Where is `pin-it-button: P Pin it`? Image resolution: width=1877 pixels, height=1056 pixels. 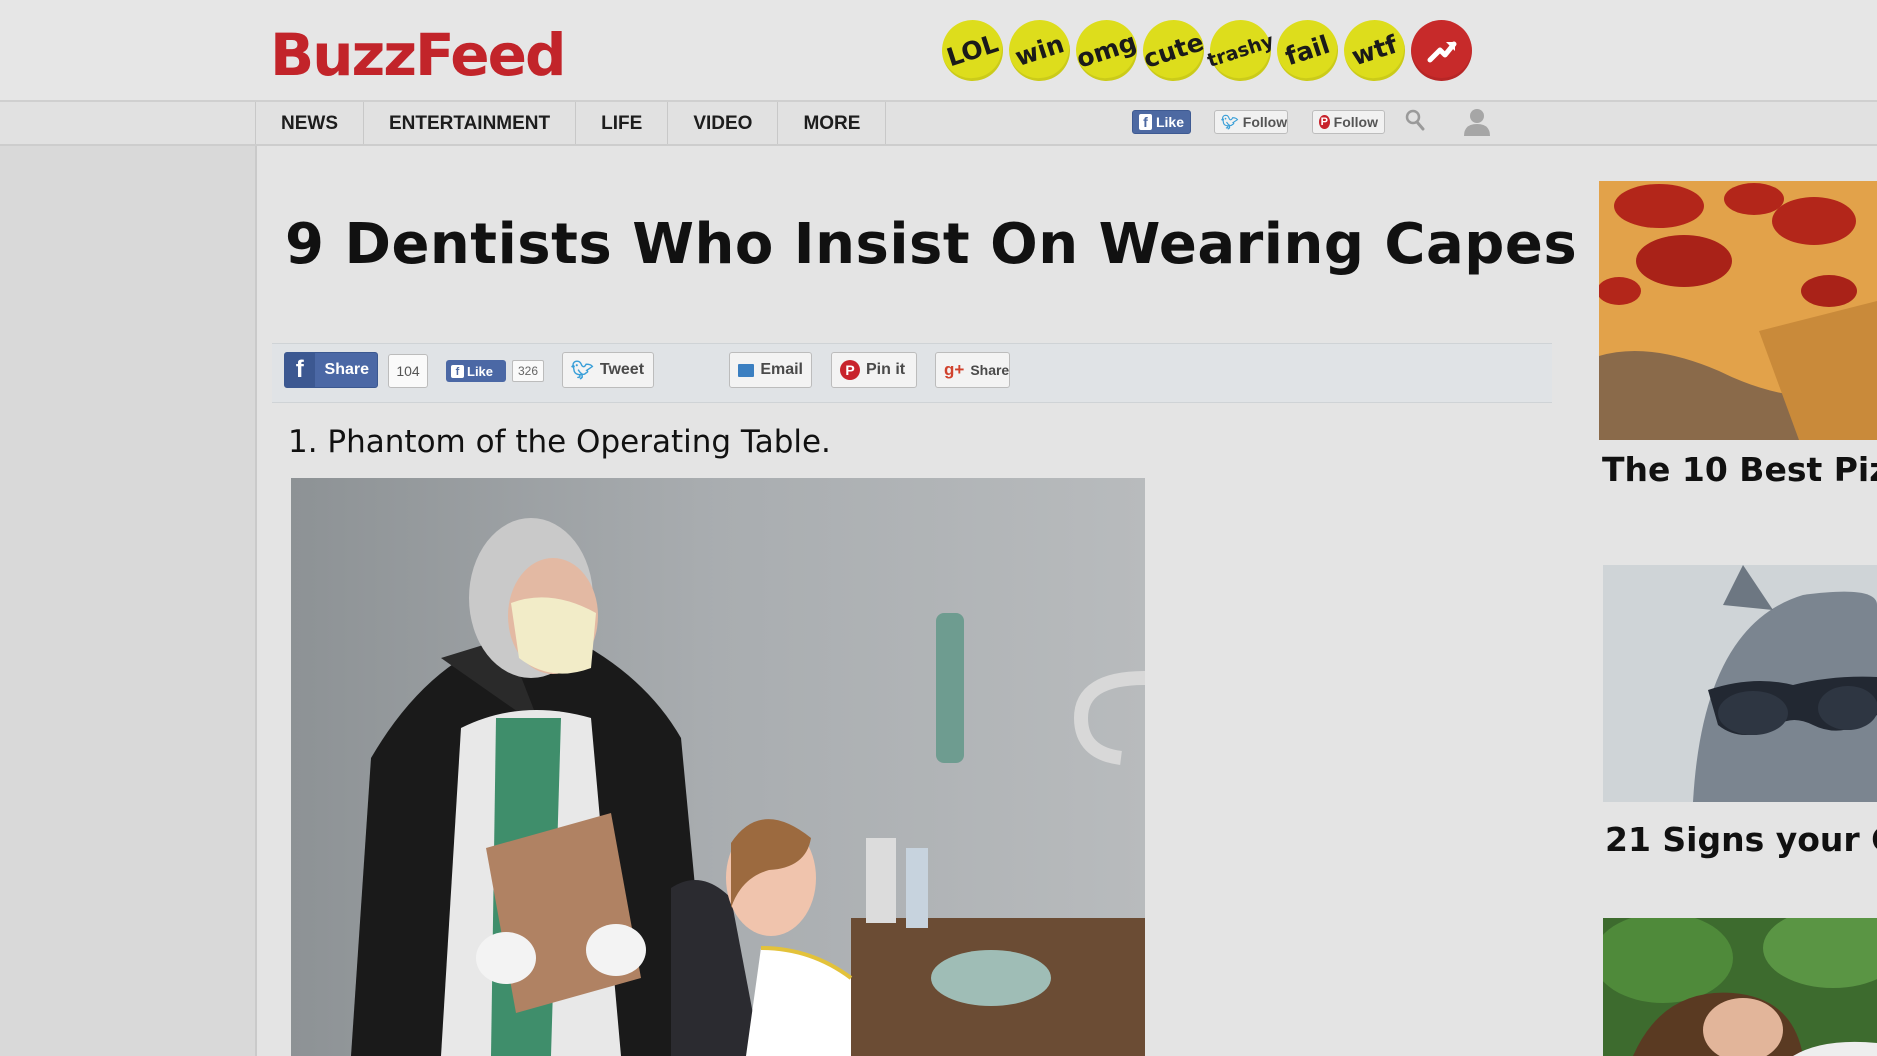 pin-it-button: P Pin it is located at coordinates (874, 370).